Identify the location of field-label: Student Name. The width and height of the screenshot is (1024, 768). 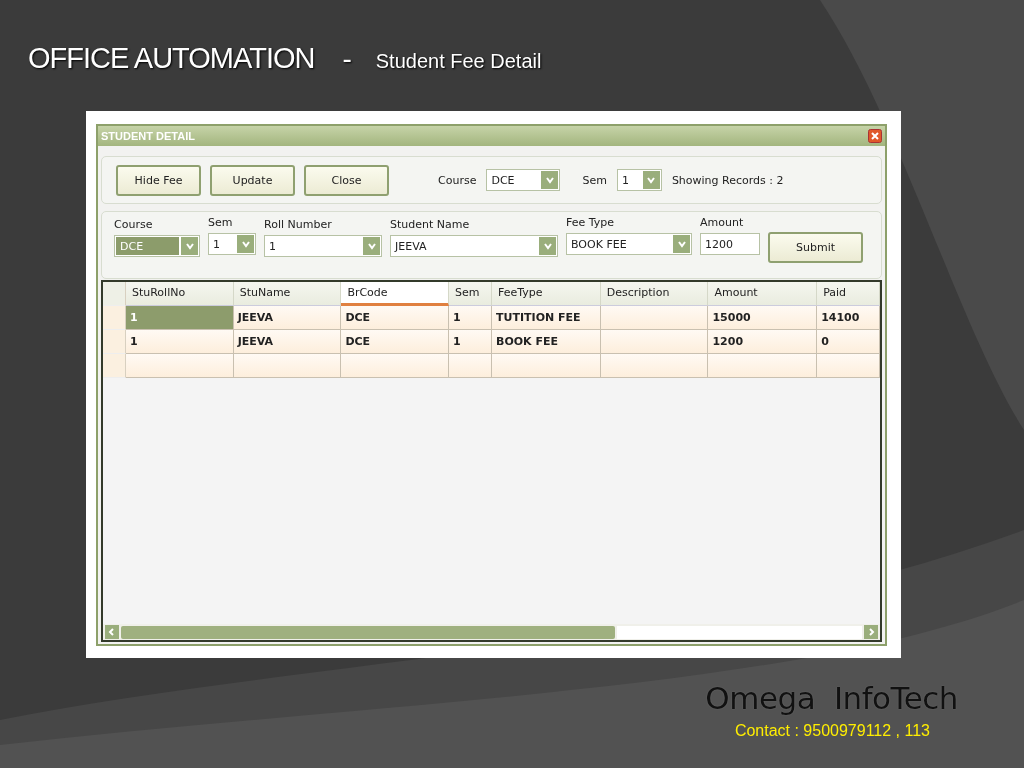
(430, 225).